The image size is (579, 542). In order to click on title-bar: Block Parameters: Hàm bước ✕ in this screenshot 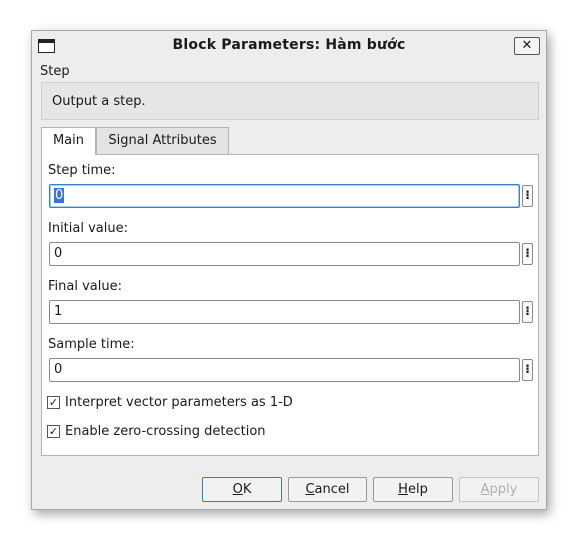, I will do `click(289, 45)`.